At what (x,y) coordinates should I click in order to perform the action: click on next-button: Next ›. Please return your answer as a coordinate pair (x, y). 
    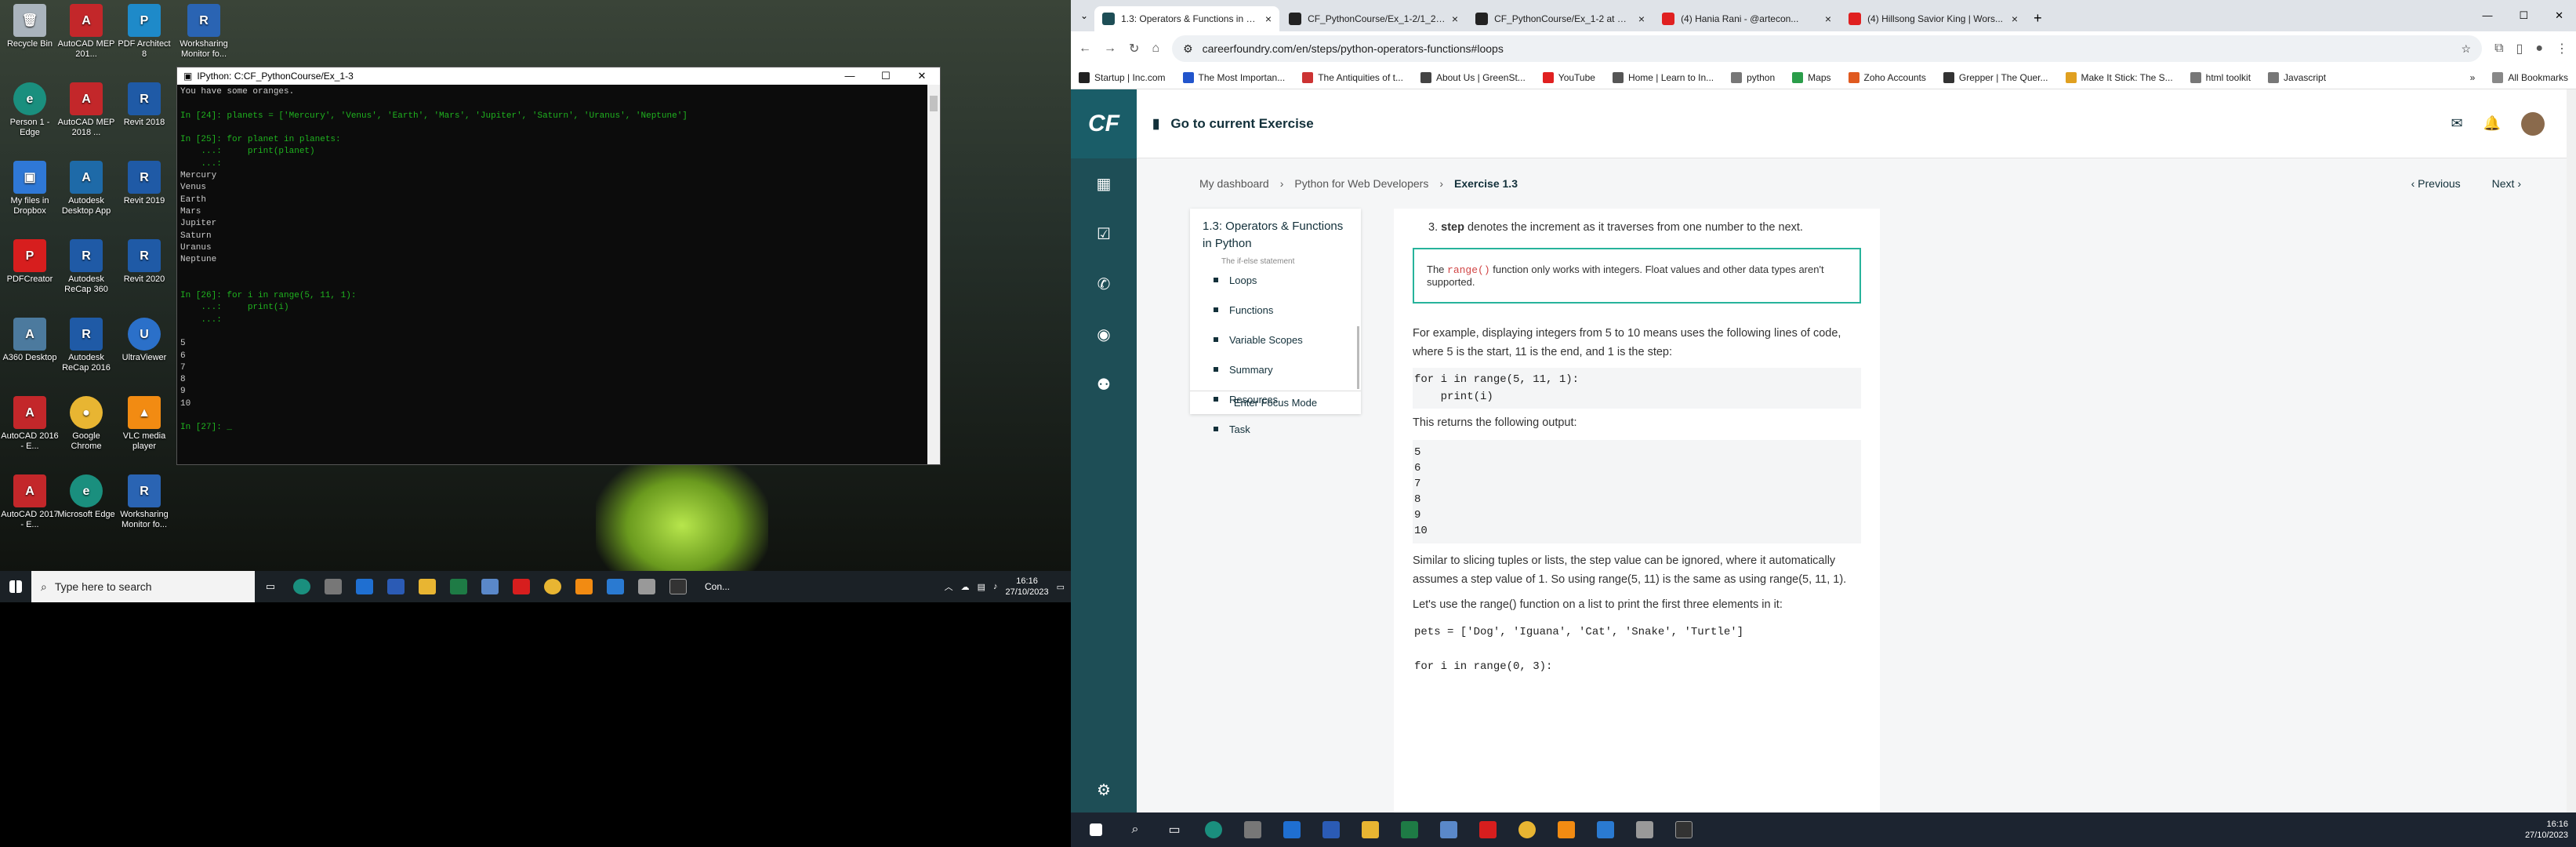
    Looking at the image, I should click on (2506, 183).